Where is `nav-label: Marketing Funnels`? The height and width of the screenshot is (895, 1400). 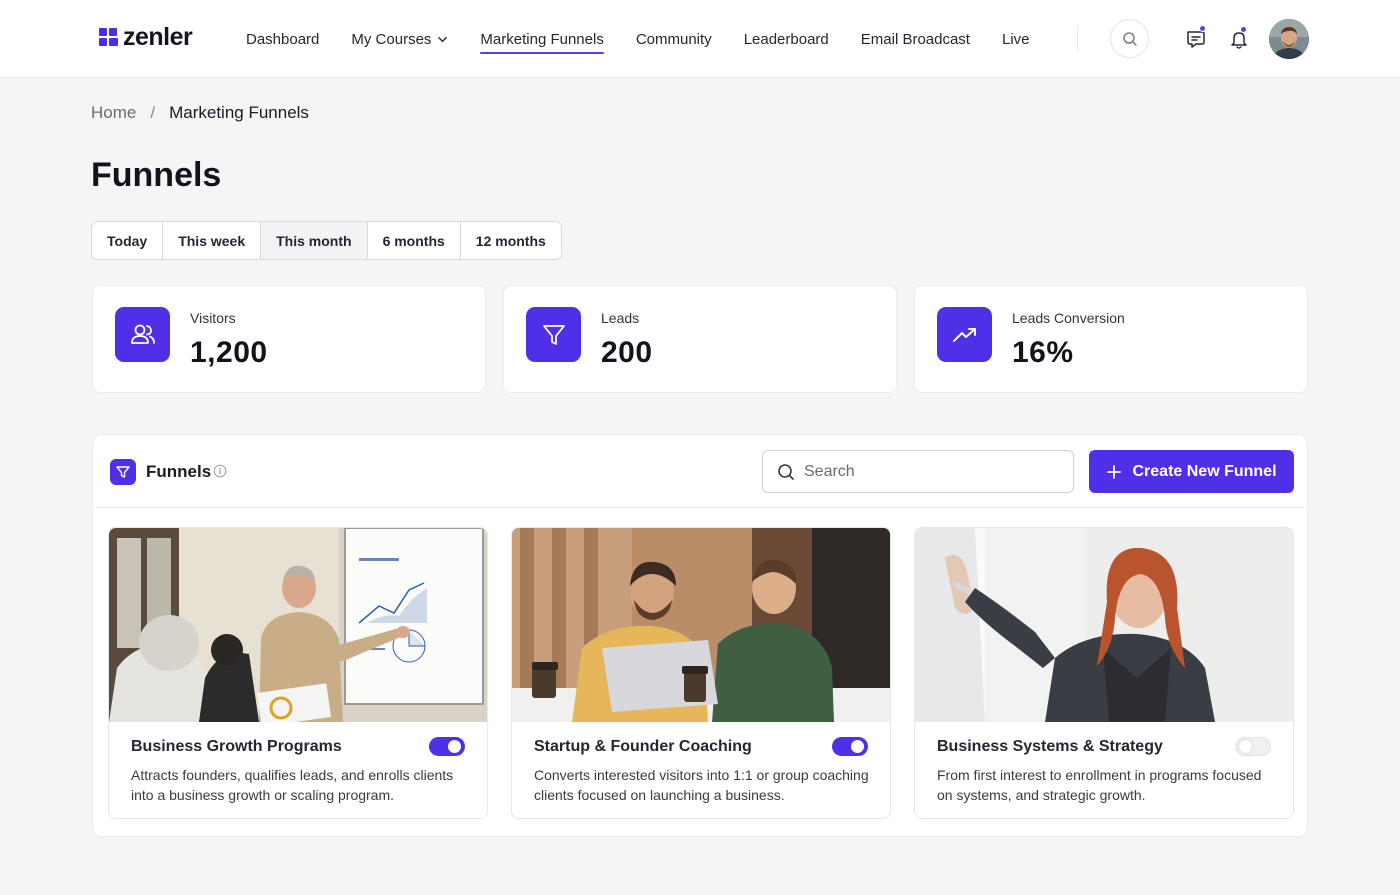
nav-label: Marketing Funnels is located at coordinates (542, 39).